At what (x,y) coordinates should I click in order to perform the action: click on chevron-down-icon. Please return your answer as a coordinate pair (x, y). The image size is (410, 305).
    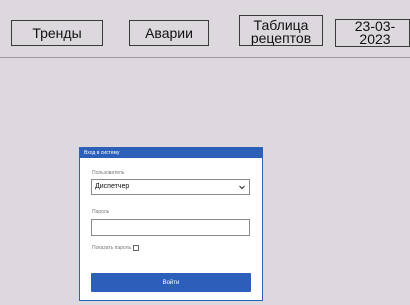
    Looking at the image, I should click on (242, 187).